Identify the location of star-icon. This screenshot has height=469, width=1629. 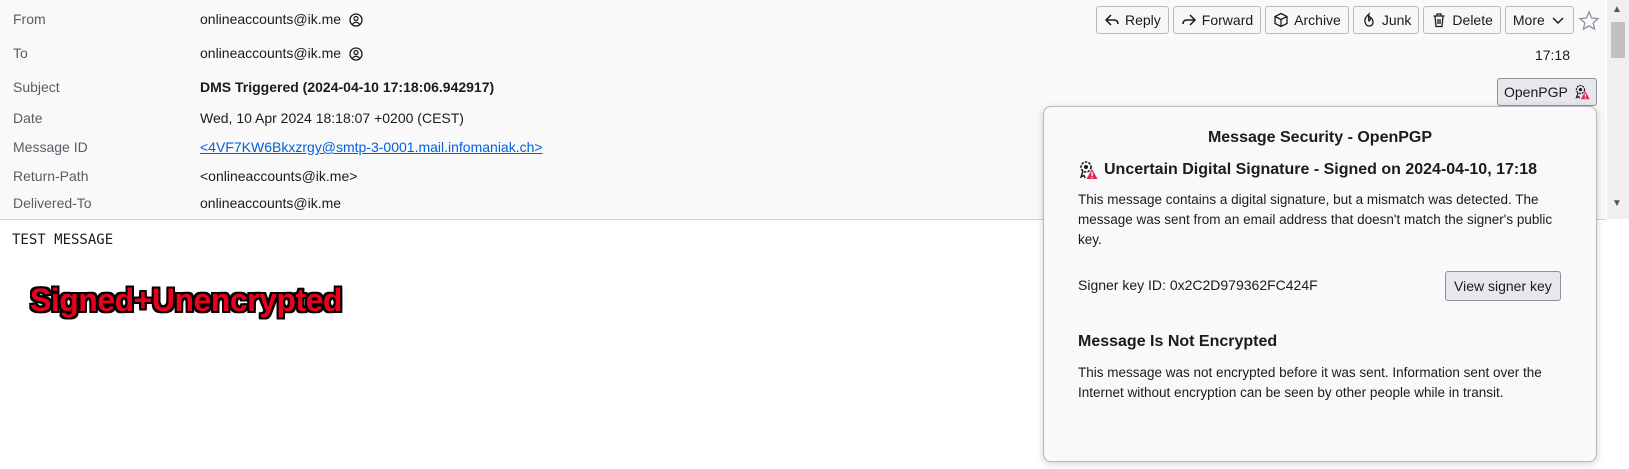
(1589, 21).